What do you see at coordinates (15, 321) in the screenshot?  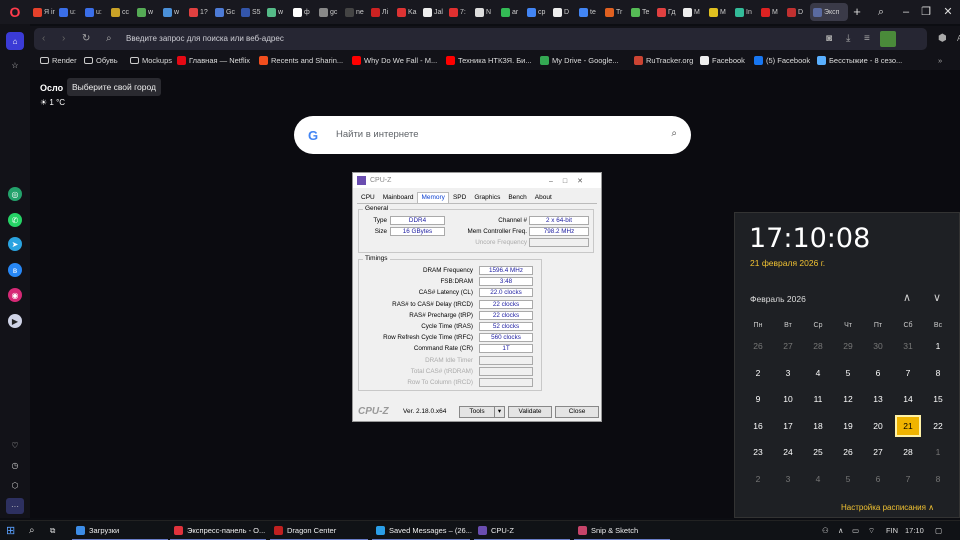 I see `player-icon: ▶` at bounding box center [15, 321].